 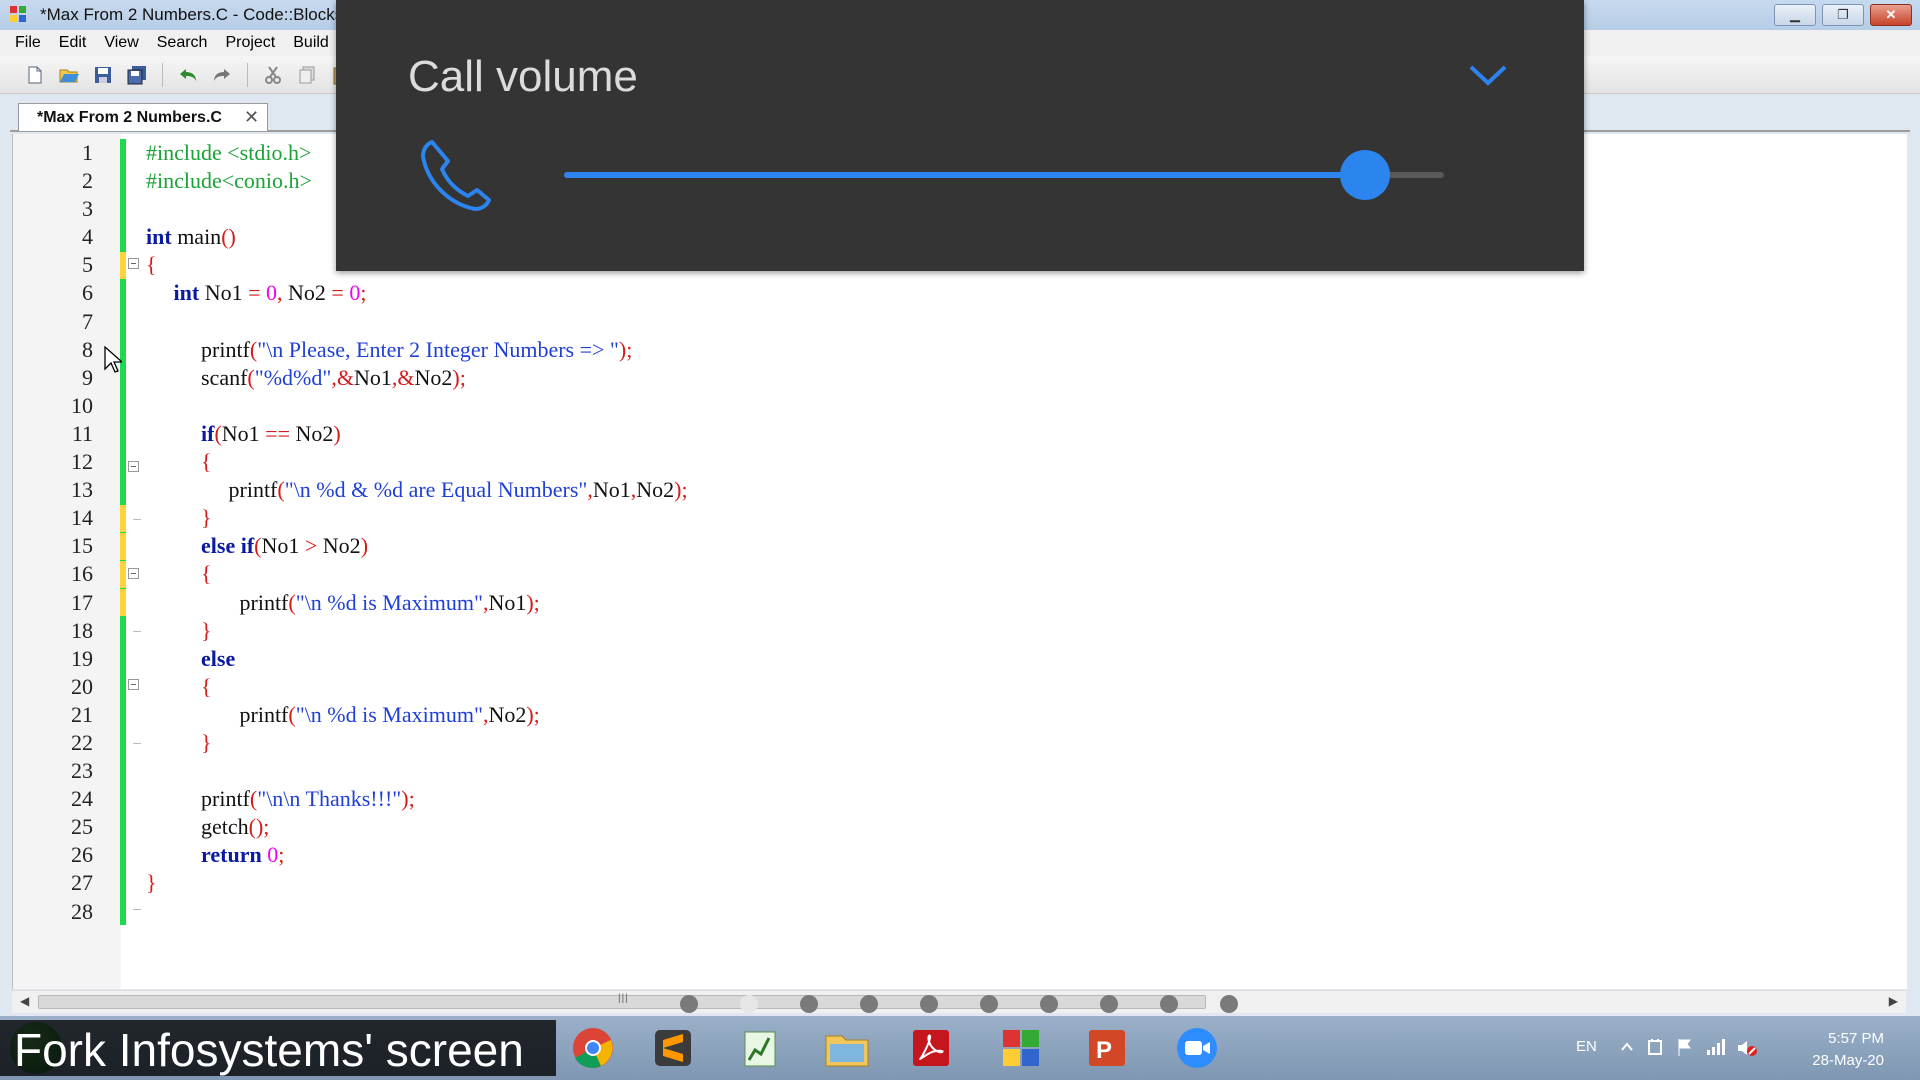 What do you see at coordinates (73, 43) in the screenshot?
I see `menu-edit: Edit` at bounding box center [73, 43].